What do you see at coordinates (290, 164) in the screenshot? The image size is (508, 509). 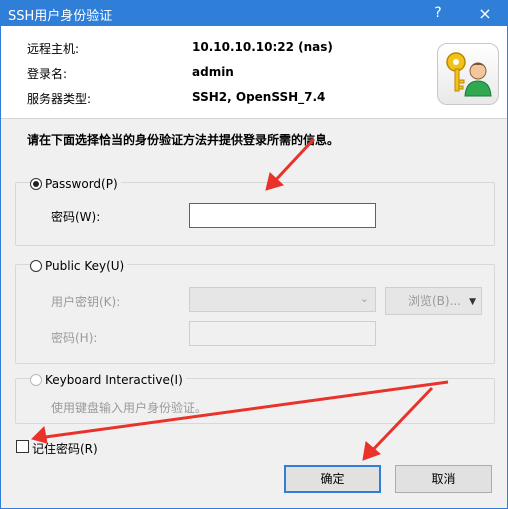 I see `annotation-arrow-password` at bounding box center [290, 164].